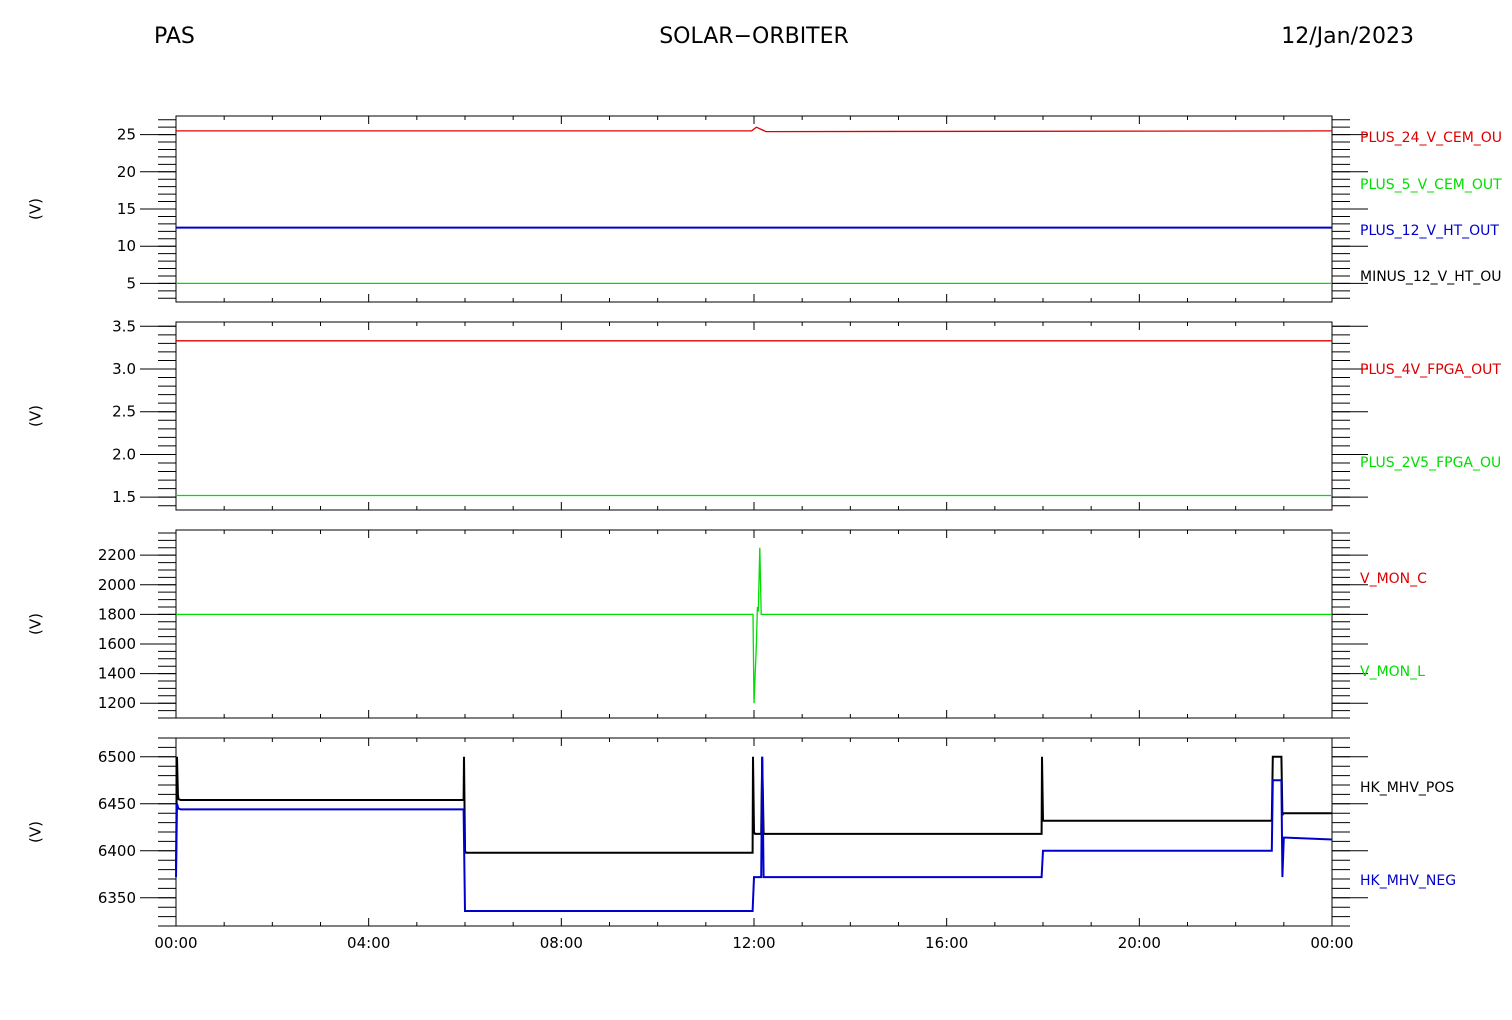 This screenshot has height=1020, width=1512. I want to click on x-tick-label: 20:00, so click(1139, 943).